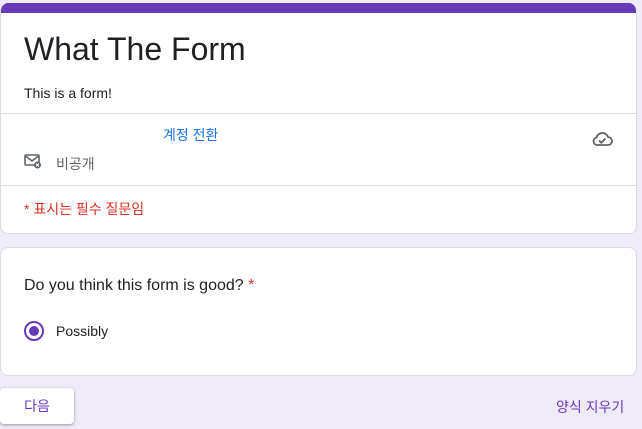 The image size is (642, 429). What do you see at coordinates (82, 331) in the screenshot?
I see `option-label: Possibly` at bounding box center [82, 331].